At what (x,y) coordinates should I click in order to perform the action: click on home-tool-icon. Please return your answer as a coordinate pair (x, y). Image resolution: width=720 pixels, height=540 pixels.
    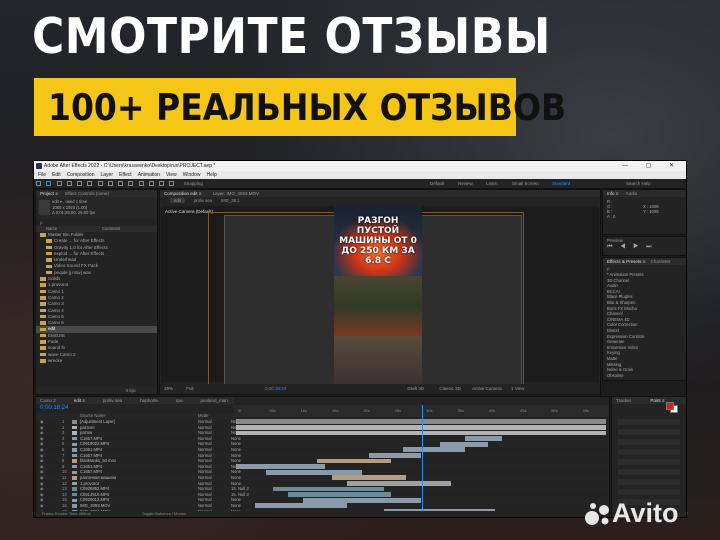
    Looking at the image, I should click on (38, 184).